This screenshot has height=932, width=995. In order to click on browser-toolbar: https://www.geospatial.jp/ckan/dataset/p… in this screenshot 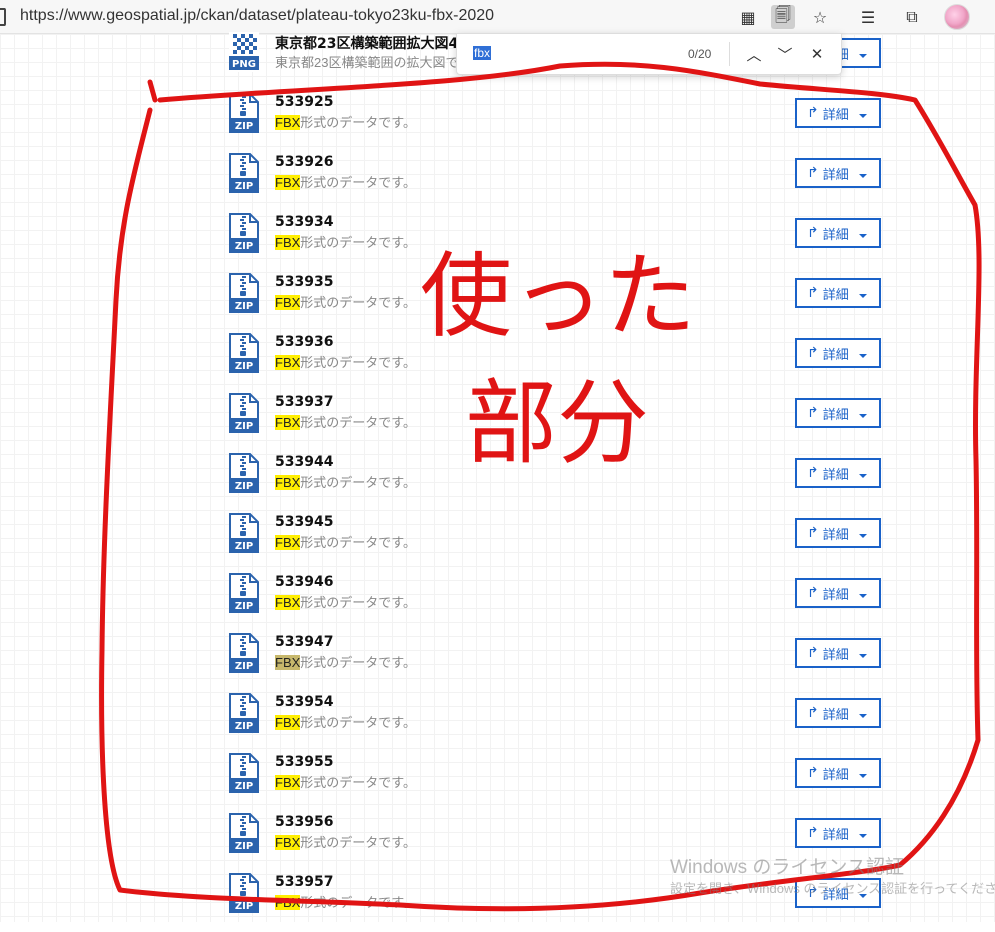, I will do `click(497, 17)`.